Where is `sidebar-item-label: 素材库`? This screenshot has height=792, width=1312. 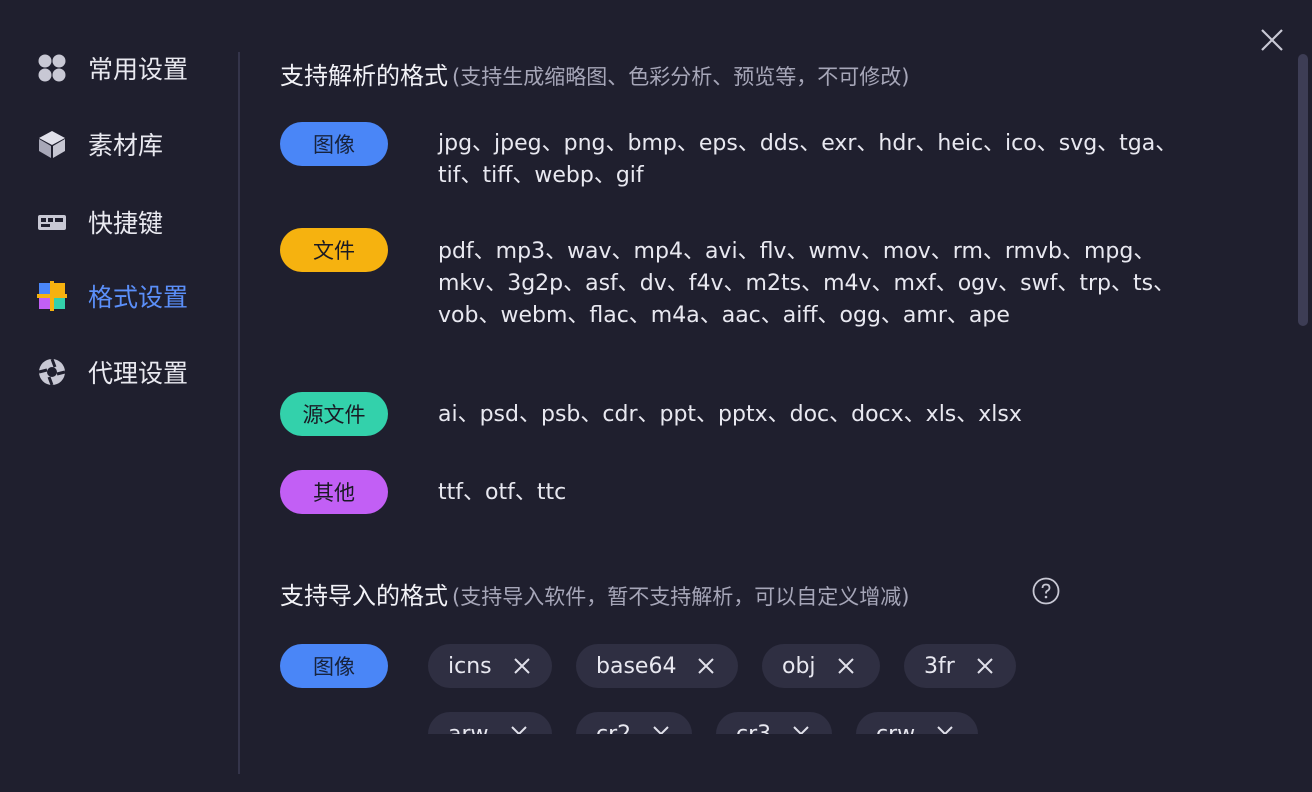
sidebar-item-label: 素材库 is located at coordinates (126, 145).